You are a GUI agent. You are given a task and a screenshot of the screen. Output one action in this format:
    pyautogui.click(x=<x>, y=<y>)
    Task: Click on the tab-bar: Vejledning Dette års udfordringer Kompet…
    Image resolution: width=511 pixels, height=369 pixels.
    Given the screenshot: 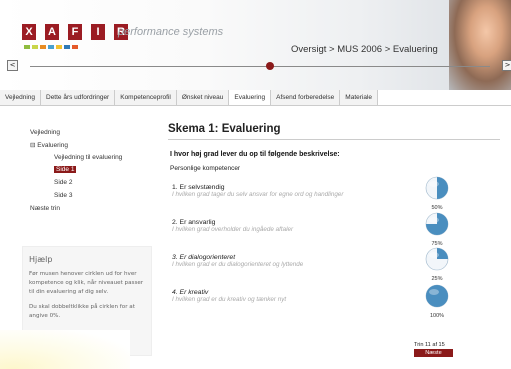 What is the action you would take?
    pyautogui.click(x=255, y=98)
    